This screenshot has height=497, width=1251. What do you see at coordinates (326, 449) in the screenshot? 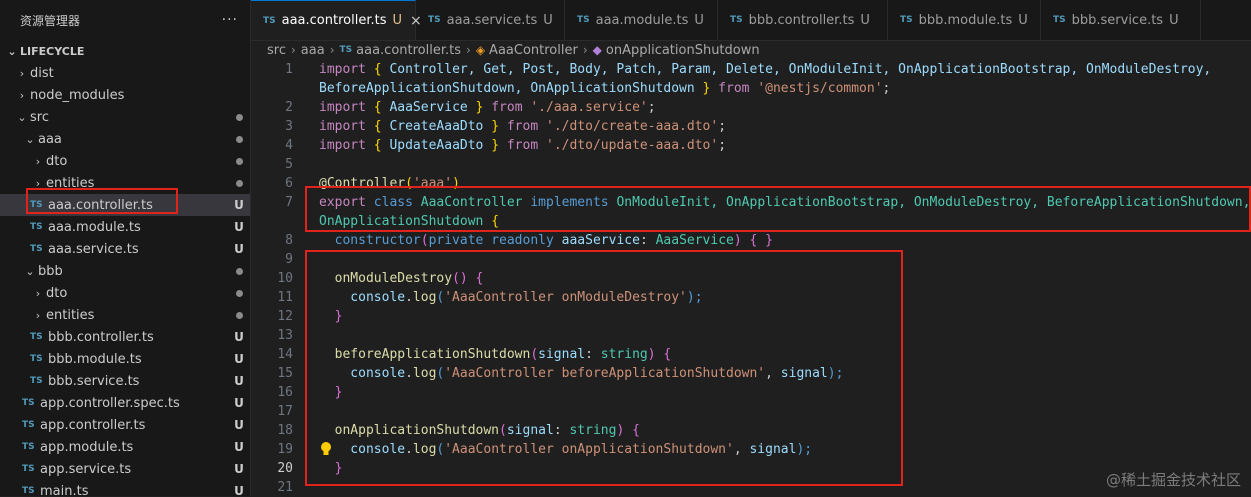
I see `lightbulb-icon` at bounding box center [326, 449].